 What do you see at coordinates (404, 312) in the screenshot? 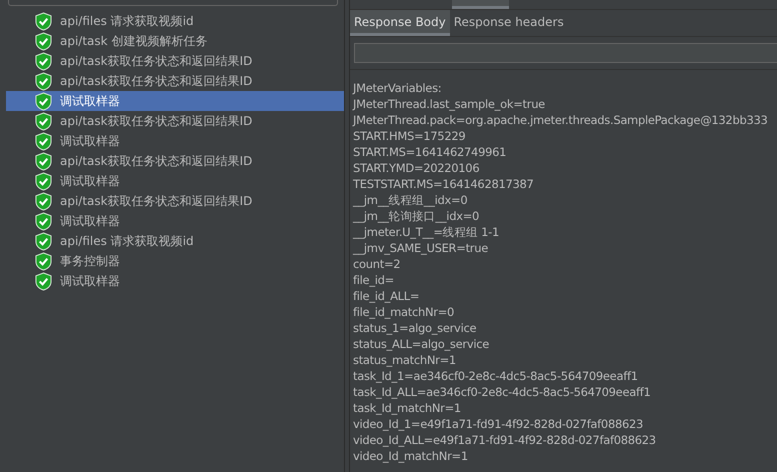
I see `response-line: file_id_matchNr=0` at bounding box center [404, 312].